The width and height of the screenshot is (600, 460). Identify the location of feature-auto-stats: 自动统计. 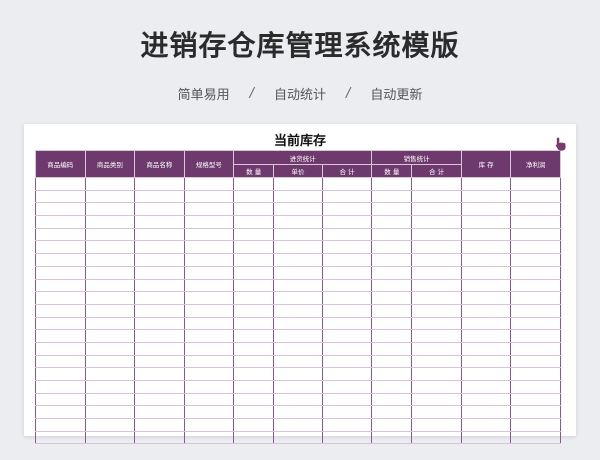
(299, 95).